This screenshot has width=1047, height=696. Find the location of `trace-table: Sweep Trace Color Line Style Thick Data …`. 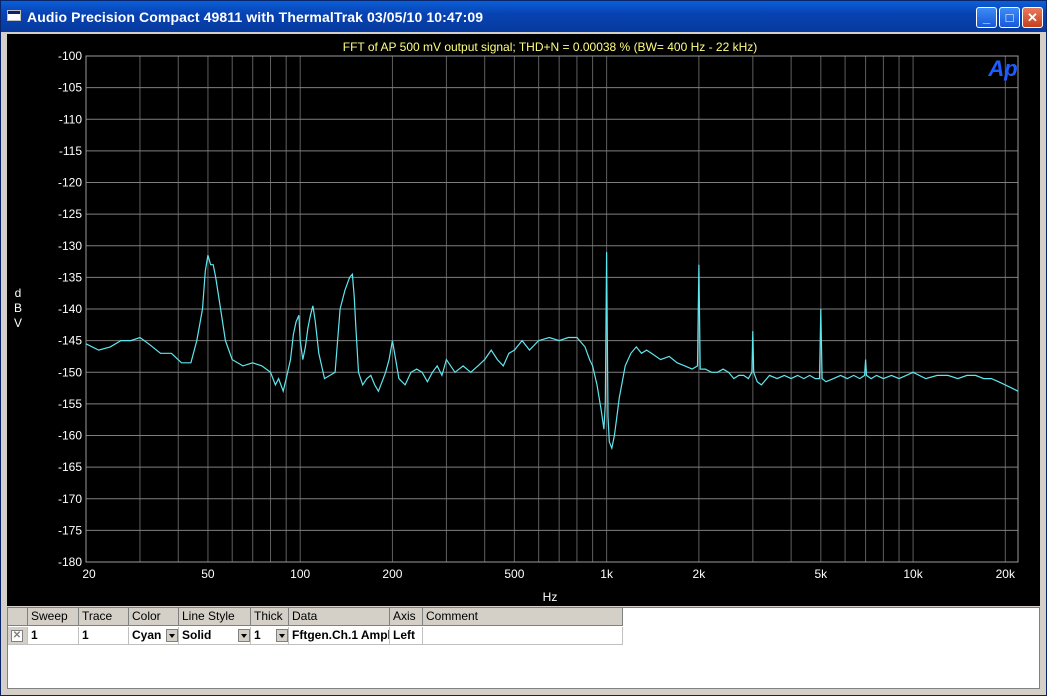

trace-table: Sweep Trace Color Line Style Thick Data … is located at coordinates (523, 648).